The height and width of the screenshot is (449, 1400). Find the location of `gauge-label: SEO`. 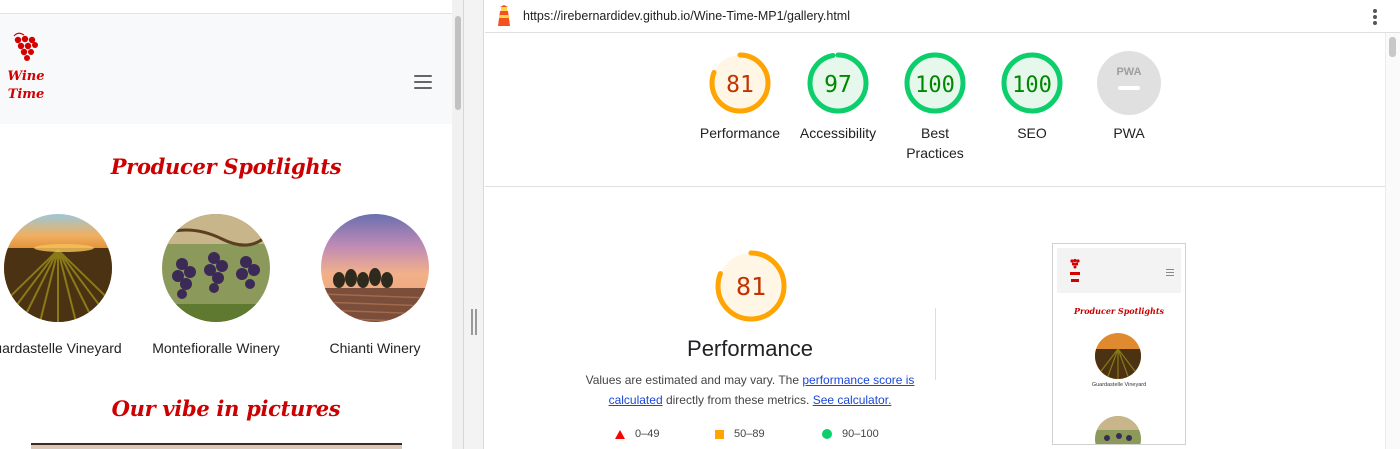

gauge-label: SEO is located at coordinates (1032, 133).